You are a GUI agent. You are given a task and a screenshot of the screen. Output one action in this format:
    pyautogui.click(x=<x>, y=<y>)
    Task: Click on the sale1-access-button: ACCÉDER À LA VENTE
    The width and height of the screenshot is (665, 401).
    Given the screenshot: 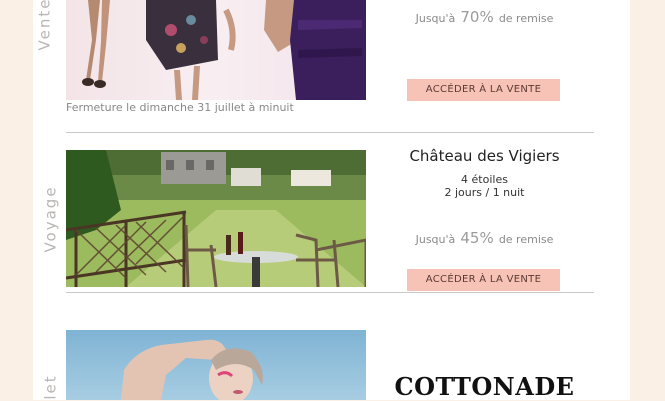 What is the action you would take?
    pyautogui.click(x=483, y=90)
    